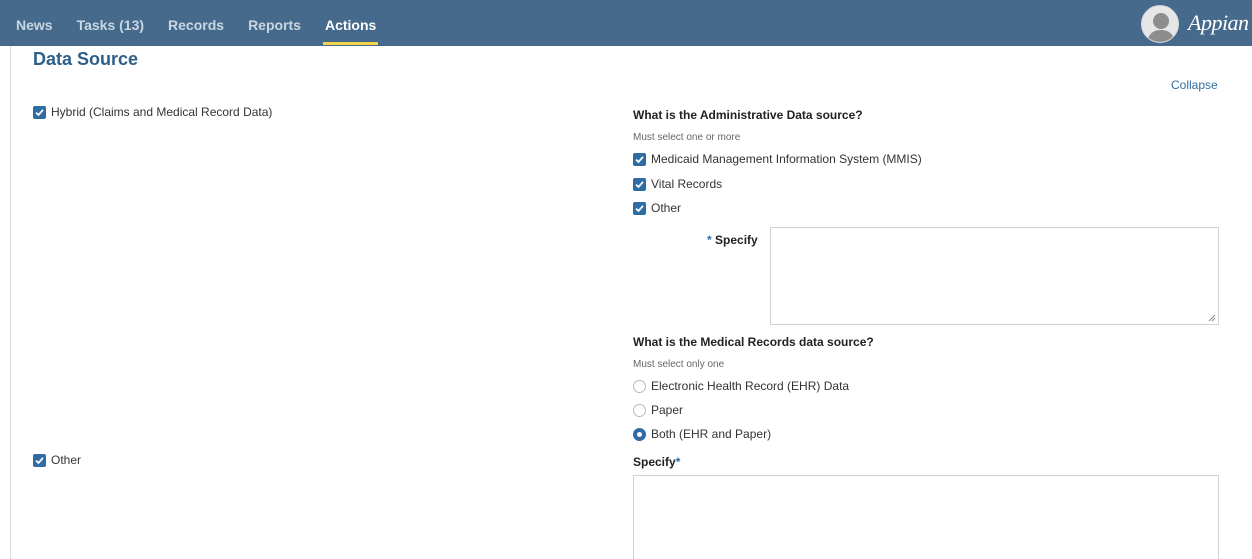  I want to click on tab-records: Records, so click(196, 23).